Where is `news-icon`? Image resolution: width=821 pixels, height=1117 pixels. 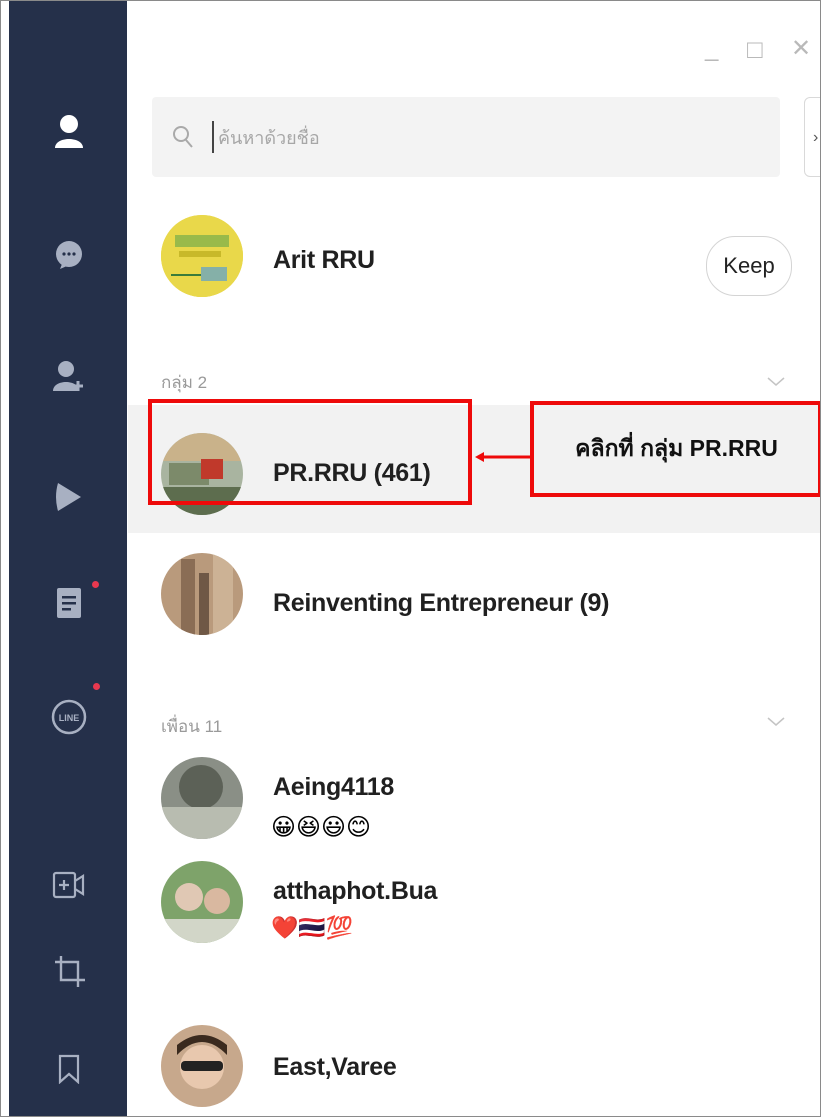
news-icon is located at coordinates (69, 603).